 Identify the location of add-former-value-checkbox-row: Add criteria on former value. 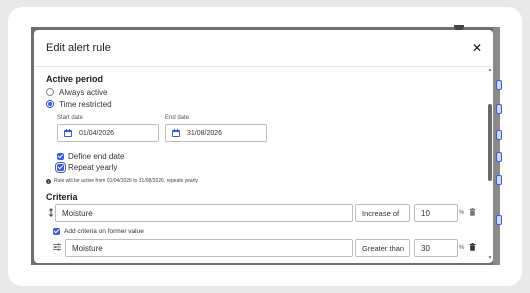
(98, 231).